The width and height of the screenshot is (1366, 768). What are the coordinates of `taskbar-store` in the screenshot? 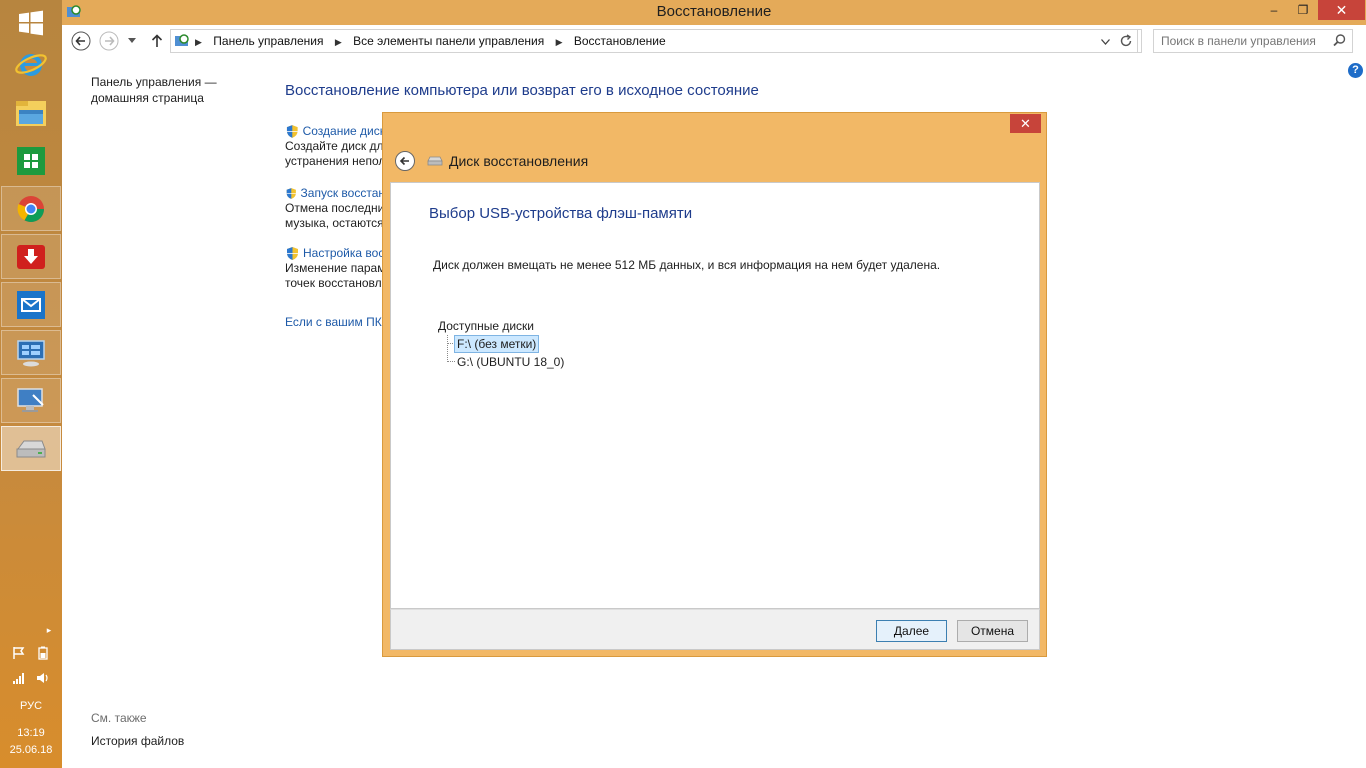 It's located at (31, 160).